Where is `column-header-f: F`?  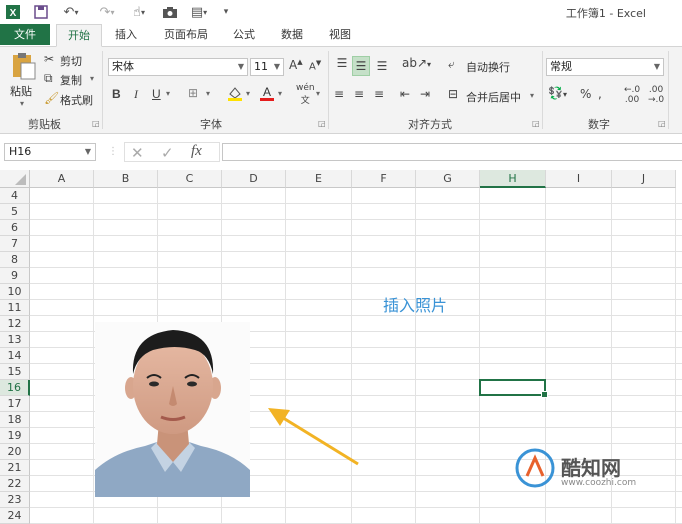 column-header-f: F is located at coordinates (384, 179).